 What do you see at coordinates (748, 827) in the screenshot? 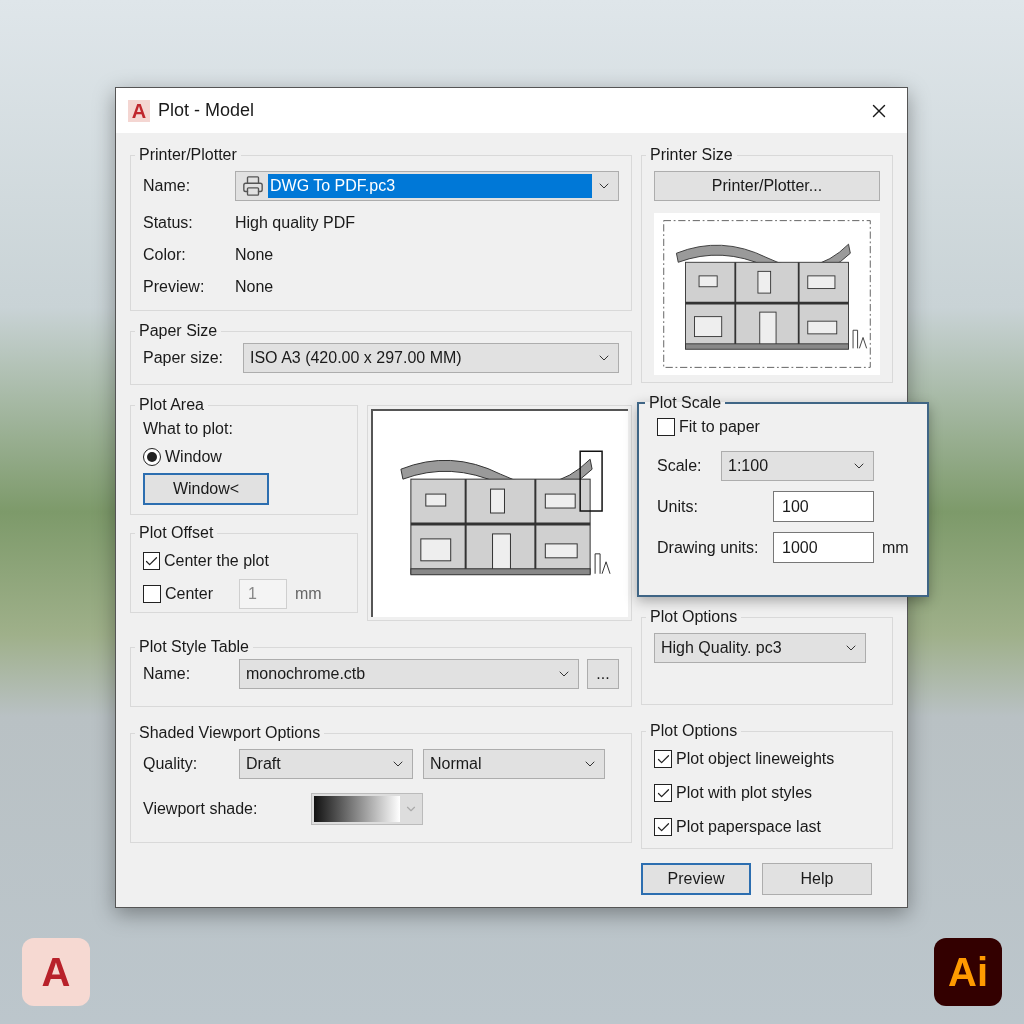
I see `checkbox-label: Plot paperspace last` at bounding box center [748, 827].